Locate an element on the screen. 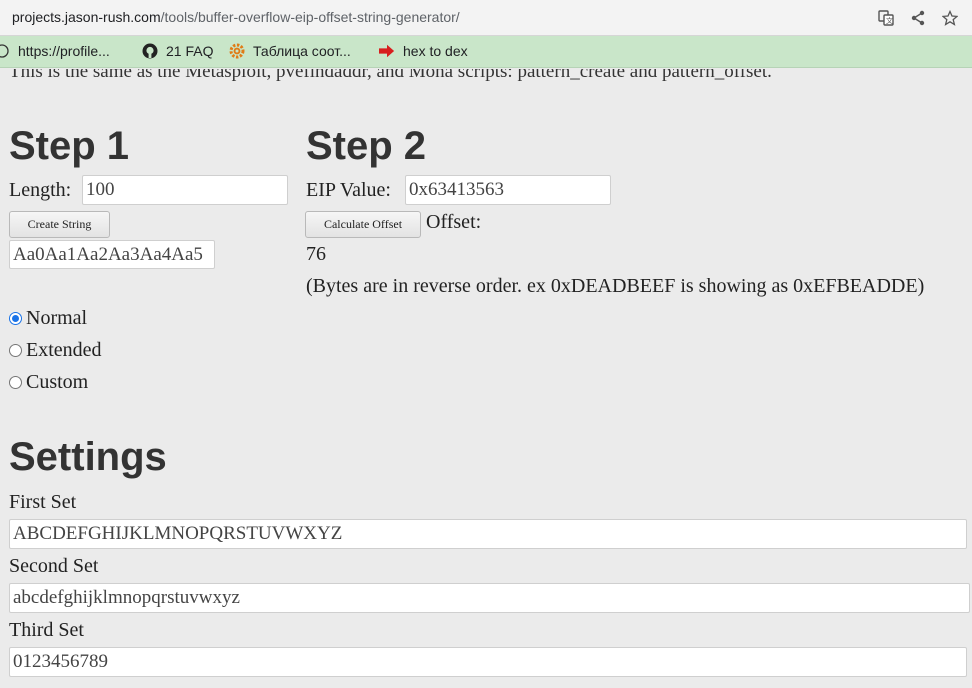  bookmark-label: 21 FAQ is located at coordinates (190, 51).